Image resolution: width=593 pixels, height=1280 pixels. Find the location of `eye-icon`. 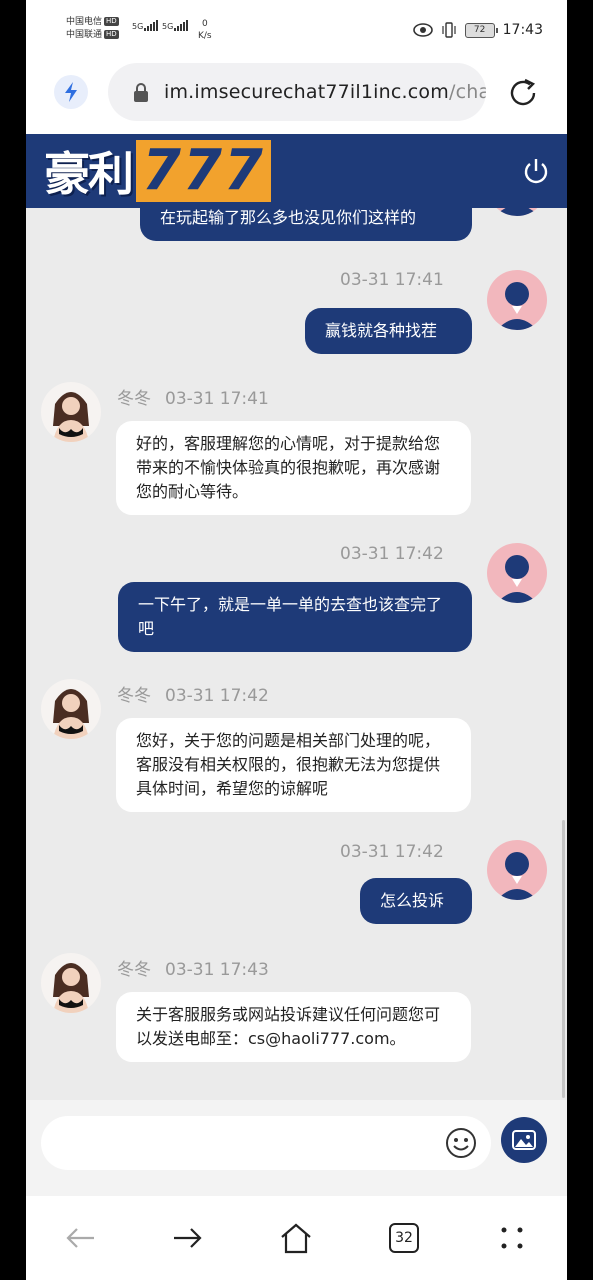

eye-icon is located at coordinates (422, 30).